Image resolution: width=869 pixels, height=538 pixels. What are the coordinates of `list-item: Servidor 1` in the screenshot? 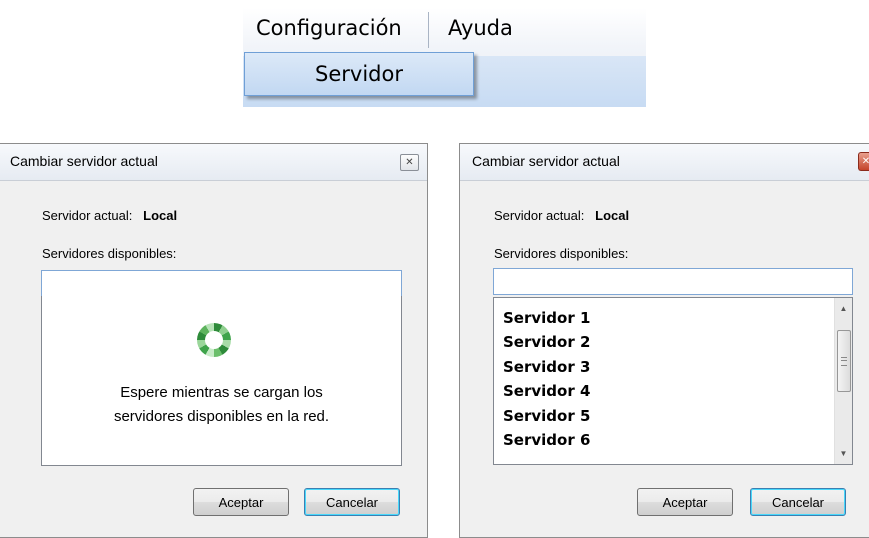 It's located at (546, 318).